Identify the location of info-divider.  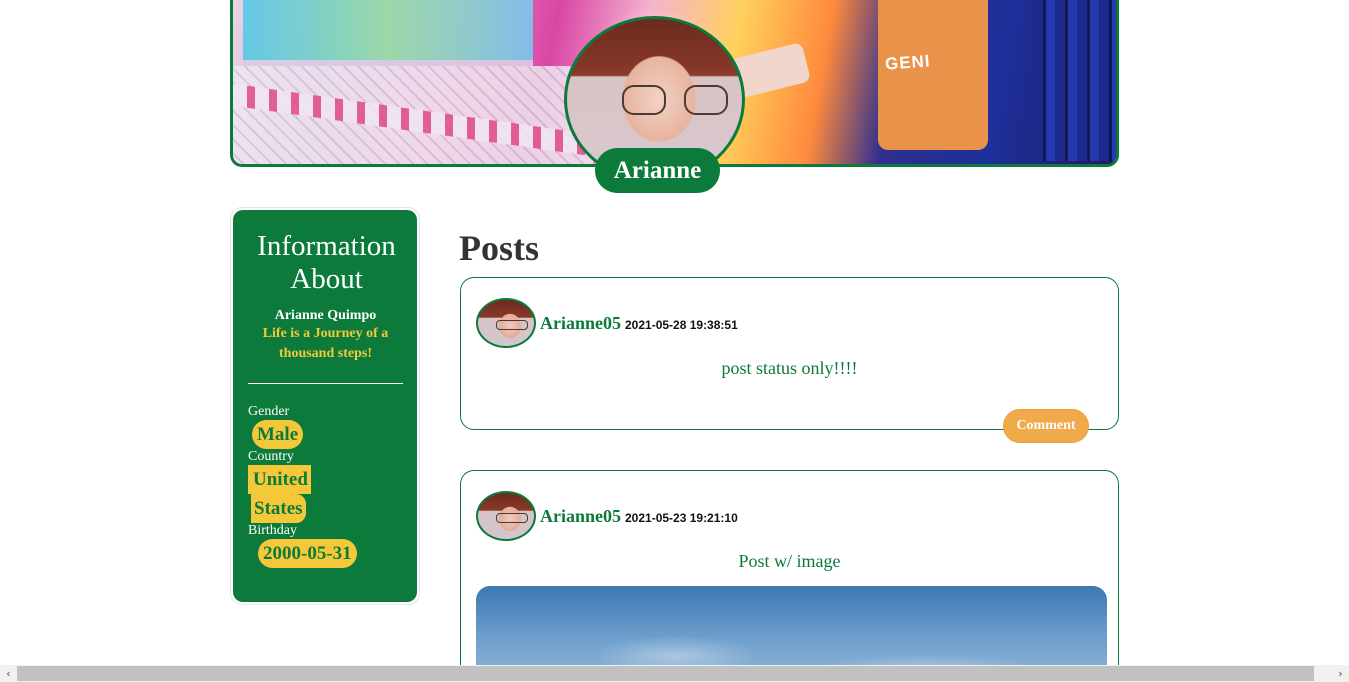
(325, 383).